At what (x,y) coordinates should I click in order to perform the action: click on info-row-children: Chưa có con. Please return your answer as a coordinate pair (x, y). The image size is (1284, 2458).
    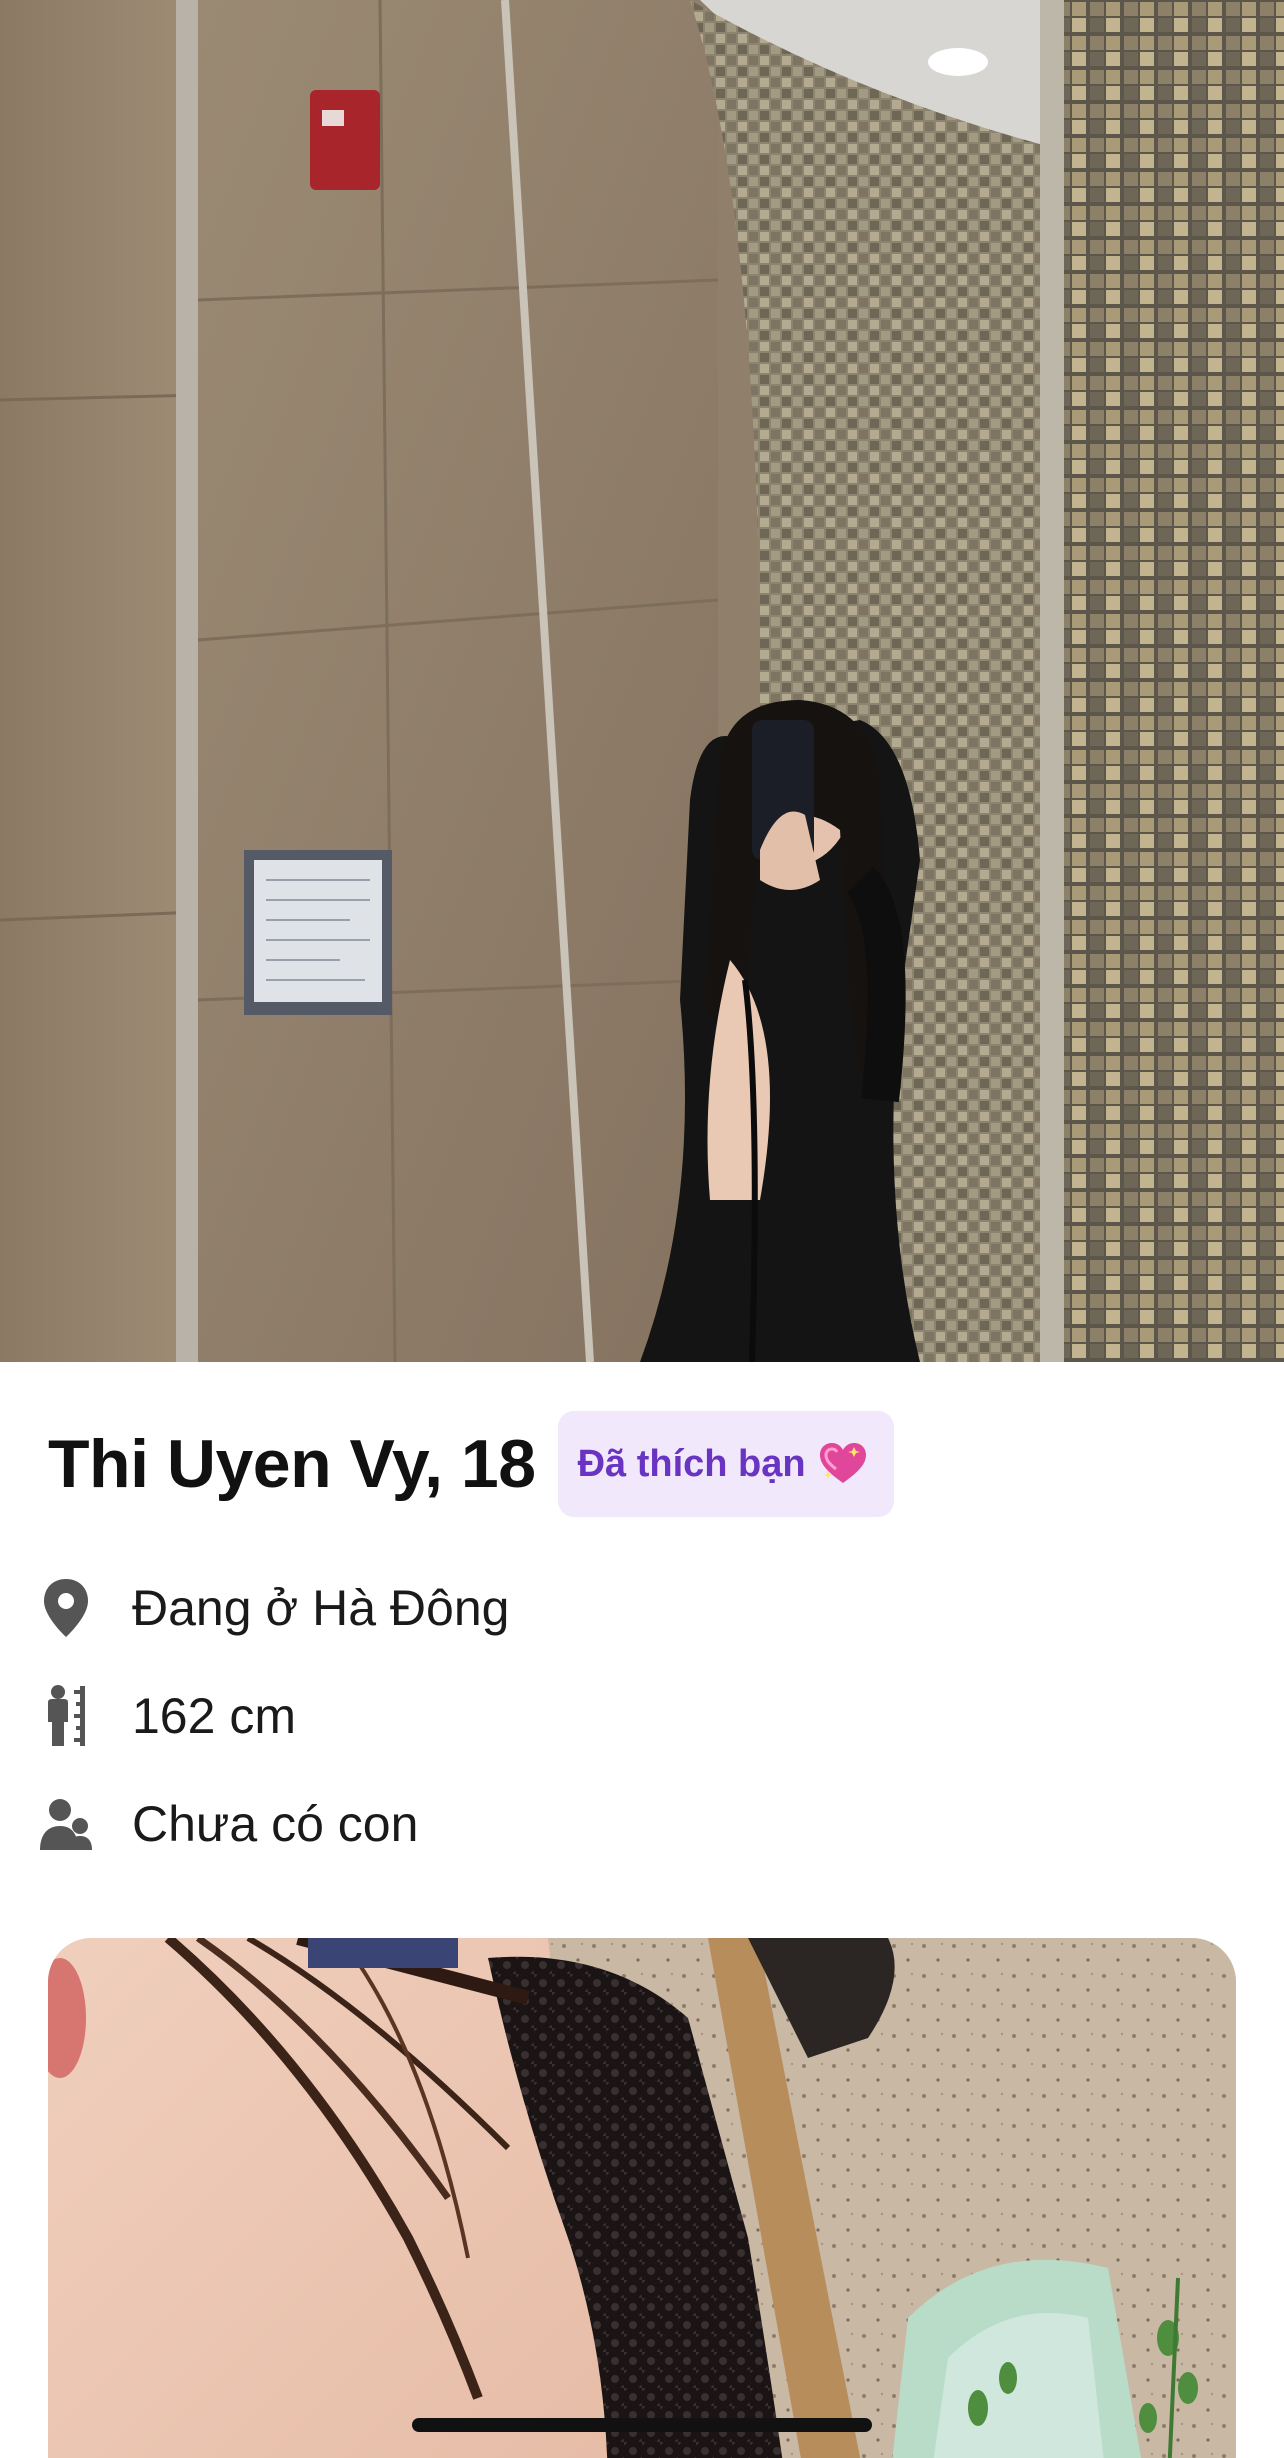
    Looking at the image, I should click on (228, 1824).